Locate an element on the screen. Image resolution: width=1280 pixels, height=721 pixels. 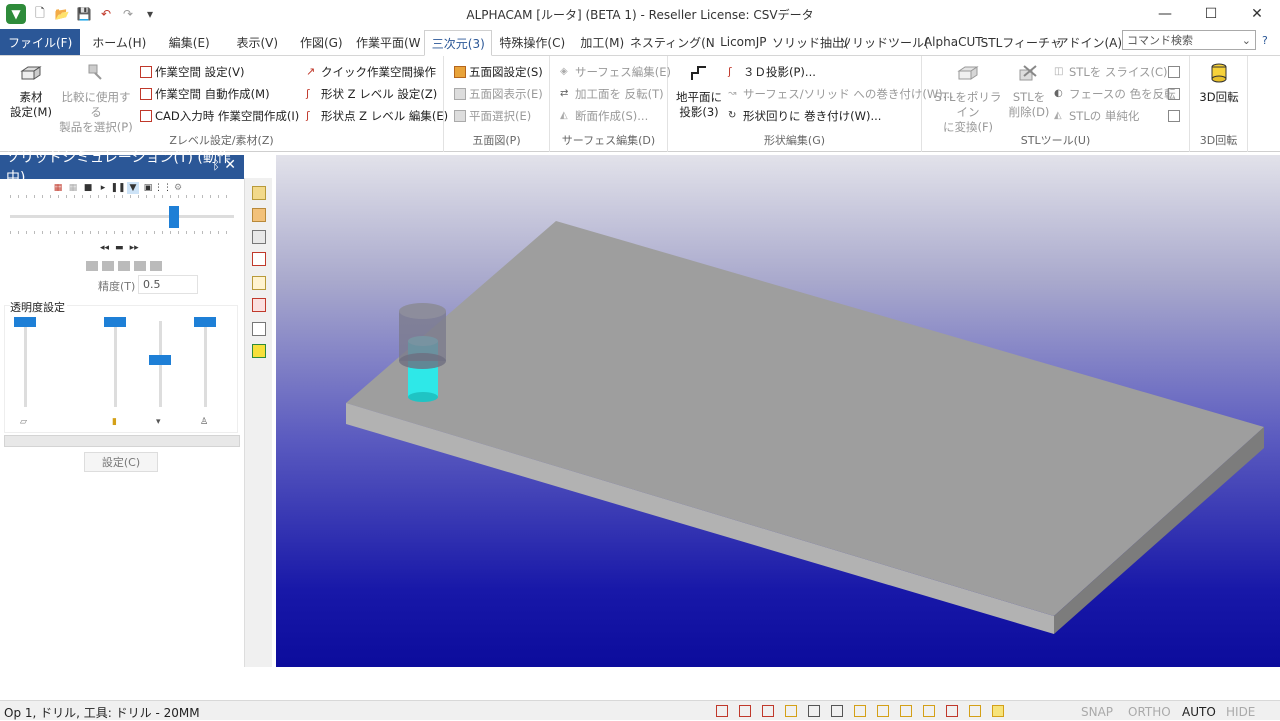
stl-slice-button: ◫ STLを スライス(C) is located at coordinates (1111, 72).